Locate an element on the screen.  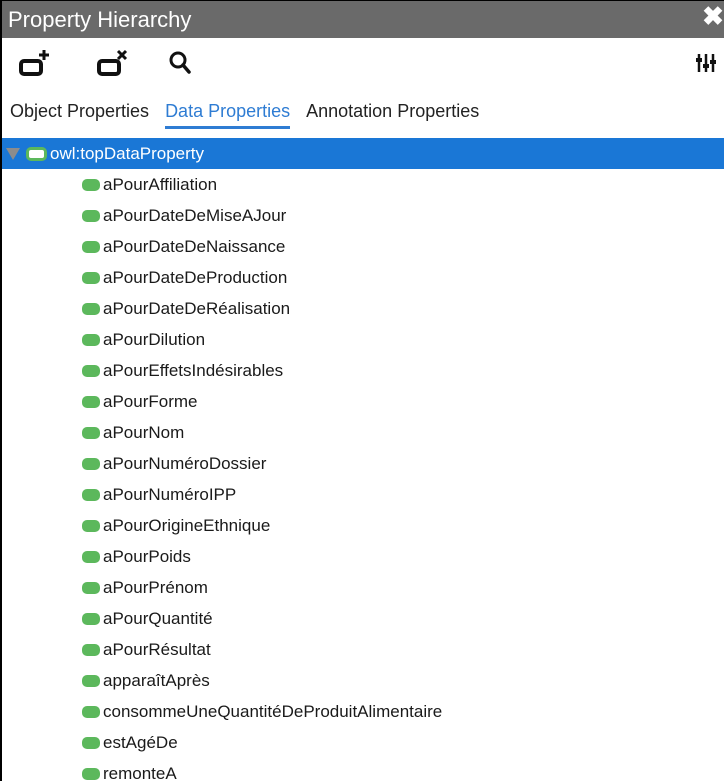
tree-node-label: aPourDilution is located at coordinates (154, 339).